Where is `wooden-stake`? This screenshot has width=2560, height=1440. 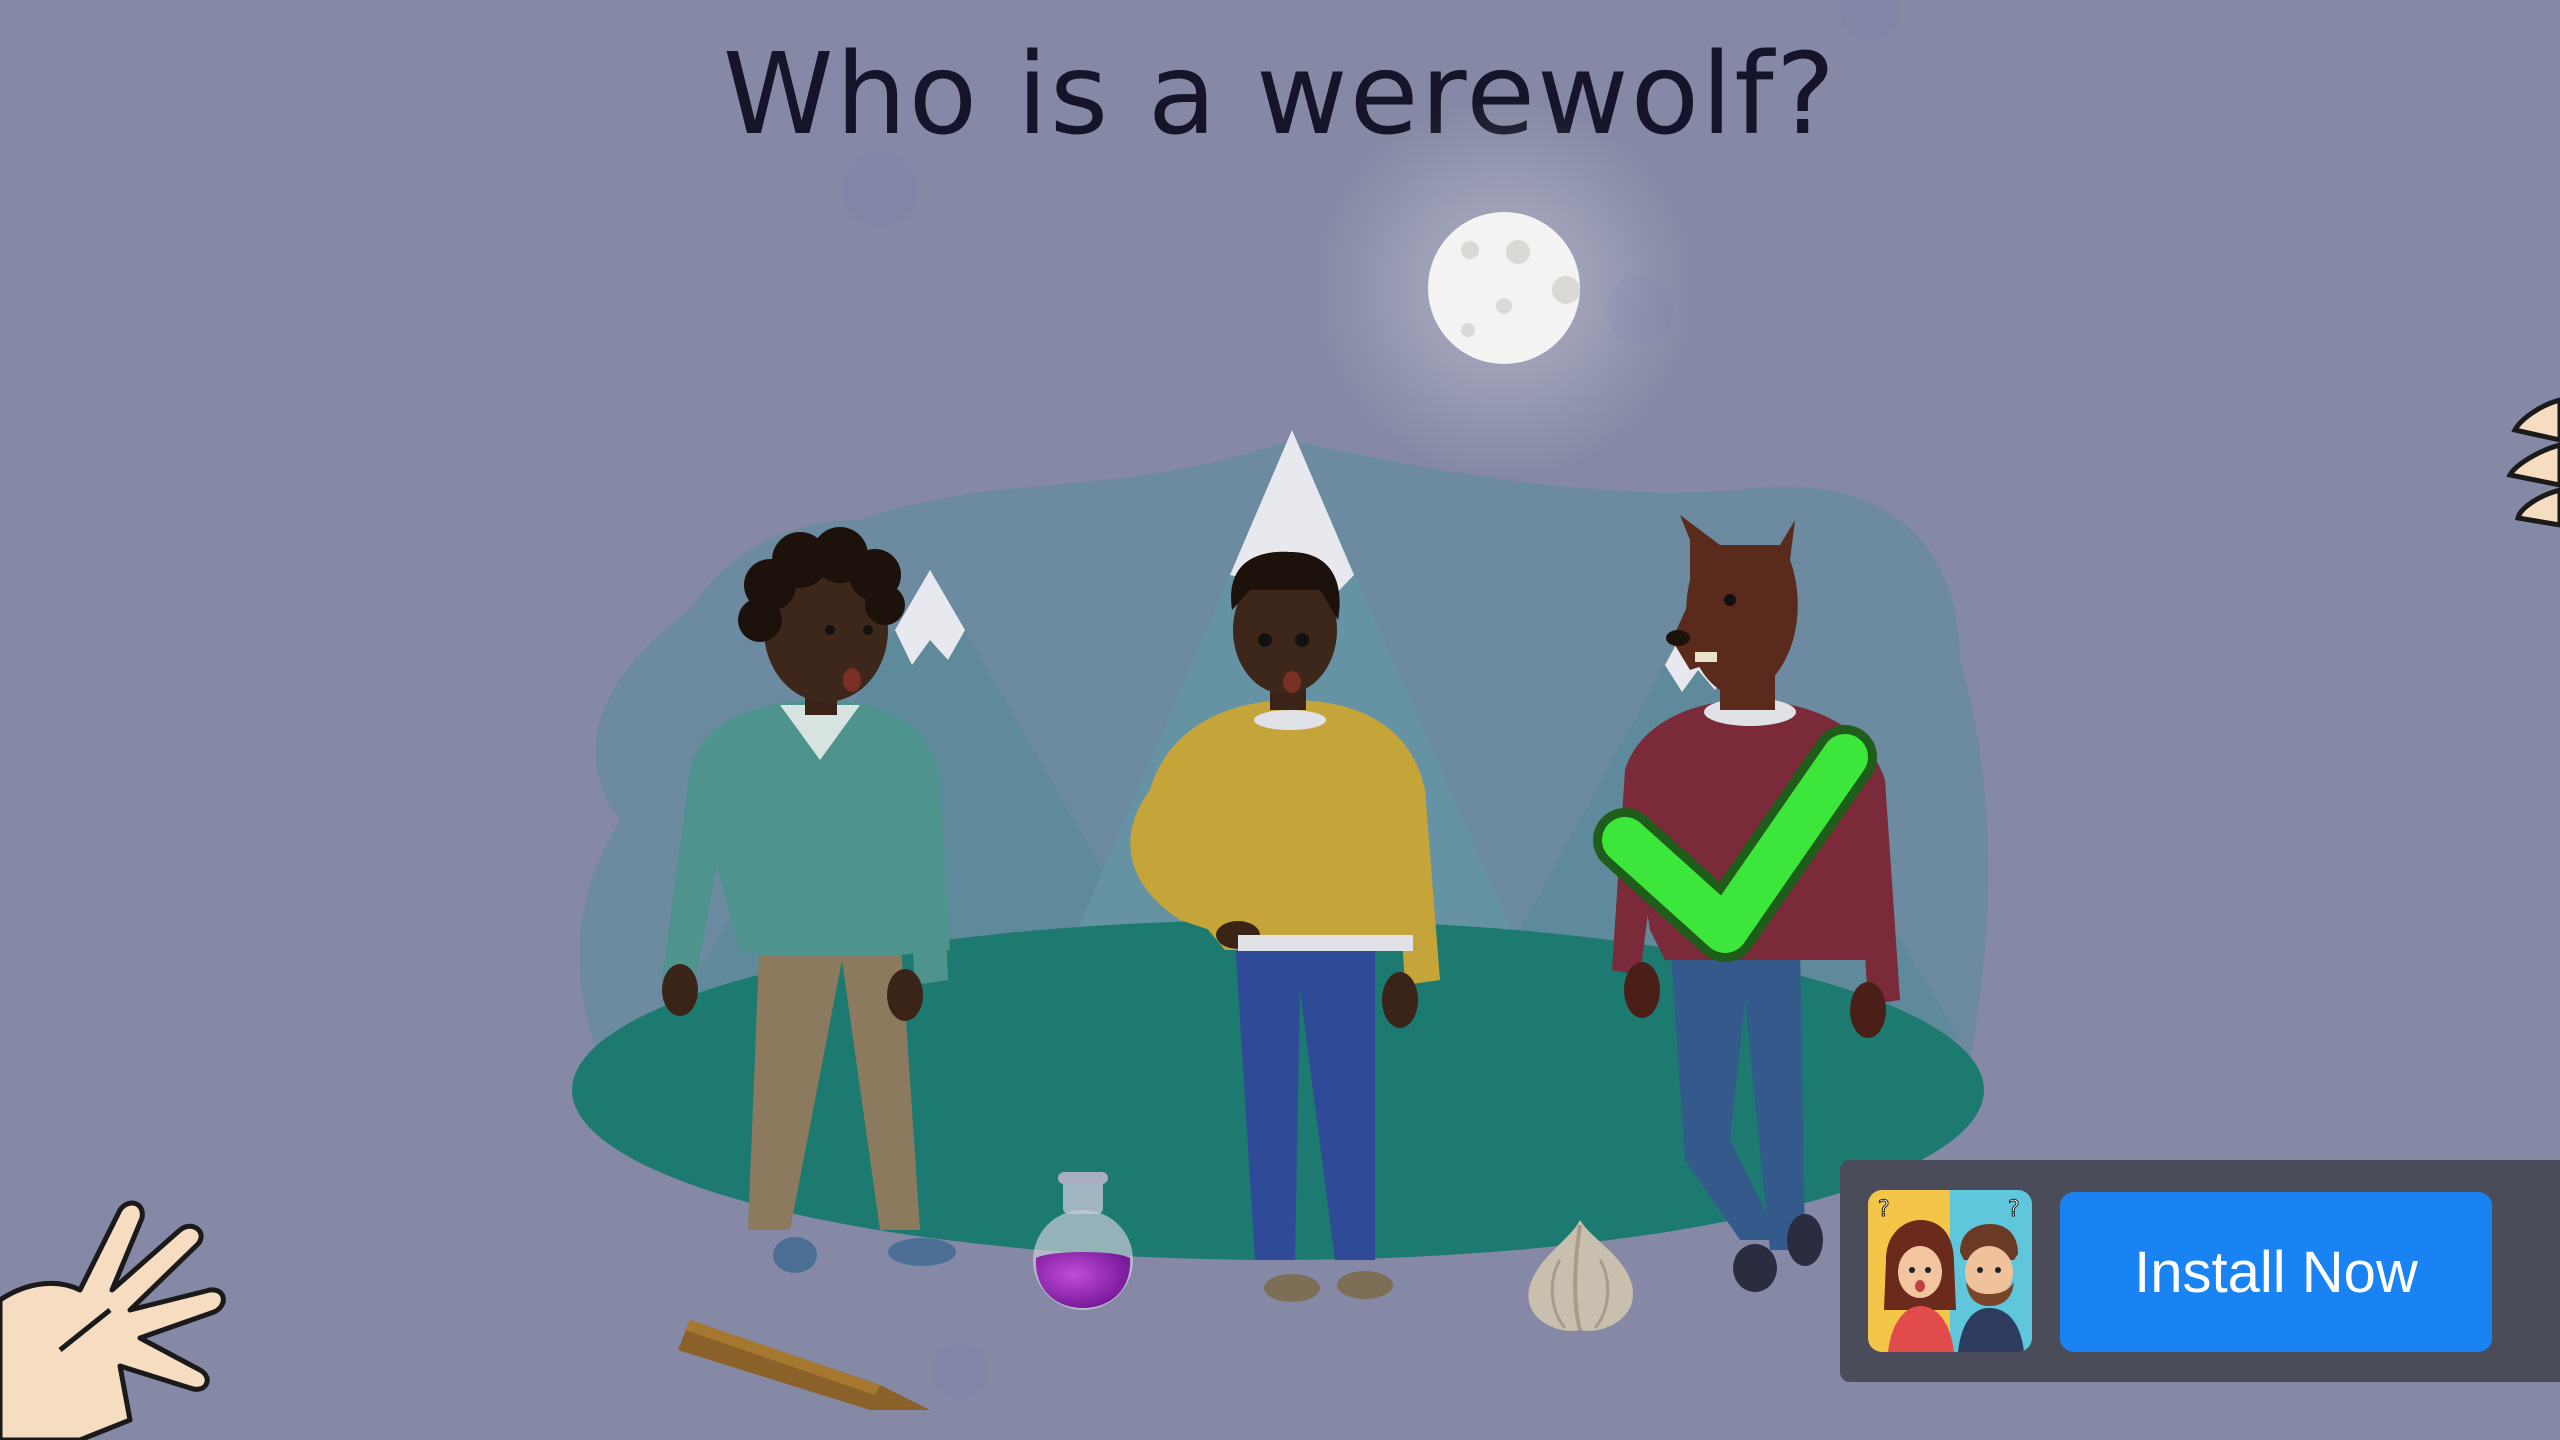 wooden-stake is located at coordinates (804, 1365).